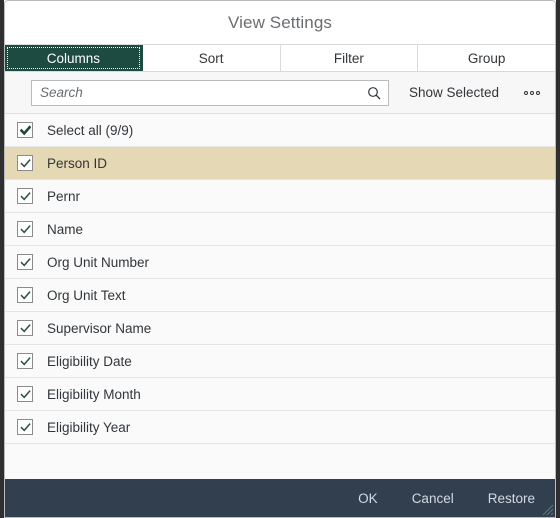  I want to click on list-item-person-id: Person ID, so click(280, 163).